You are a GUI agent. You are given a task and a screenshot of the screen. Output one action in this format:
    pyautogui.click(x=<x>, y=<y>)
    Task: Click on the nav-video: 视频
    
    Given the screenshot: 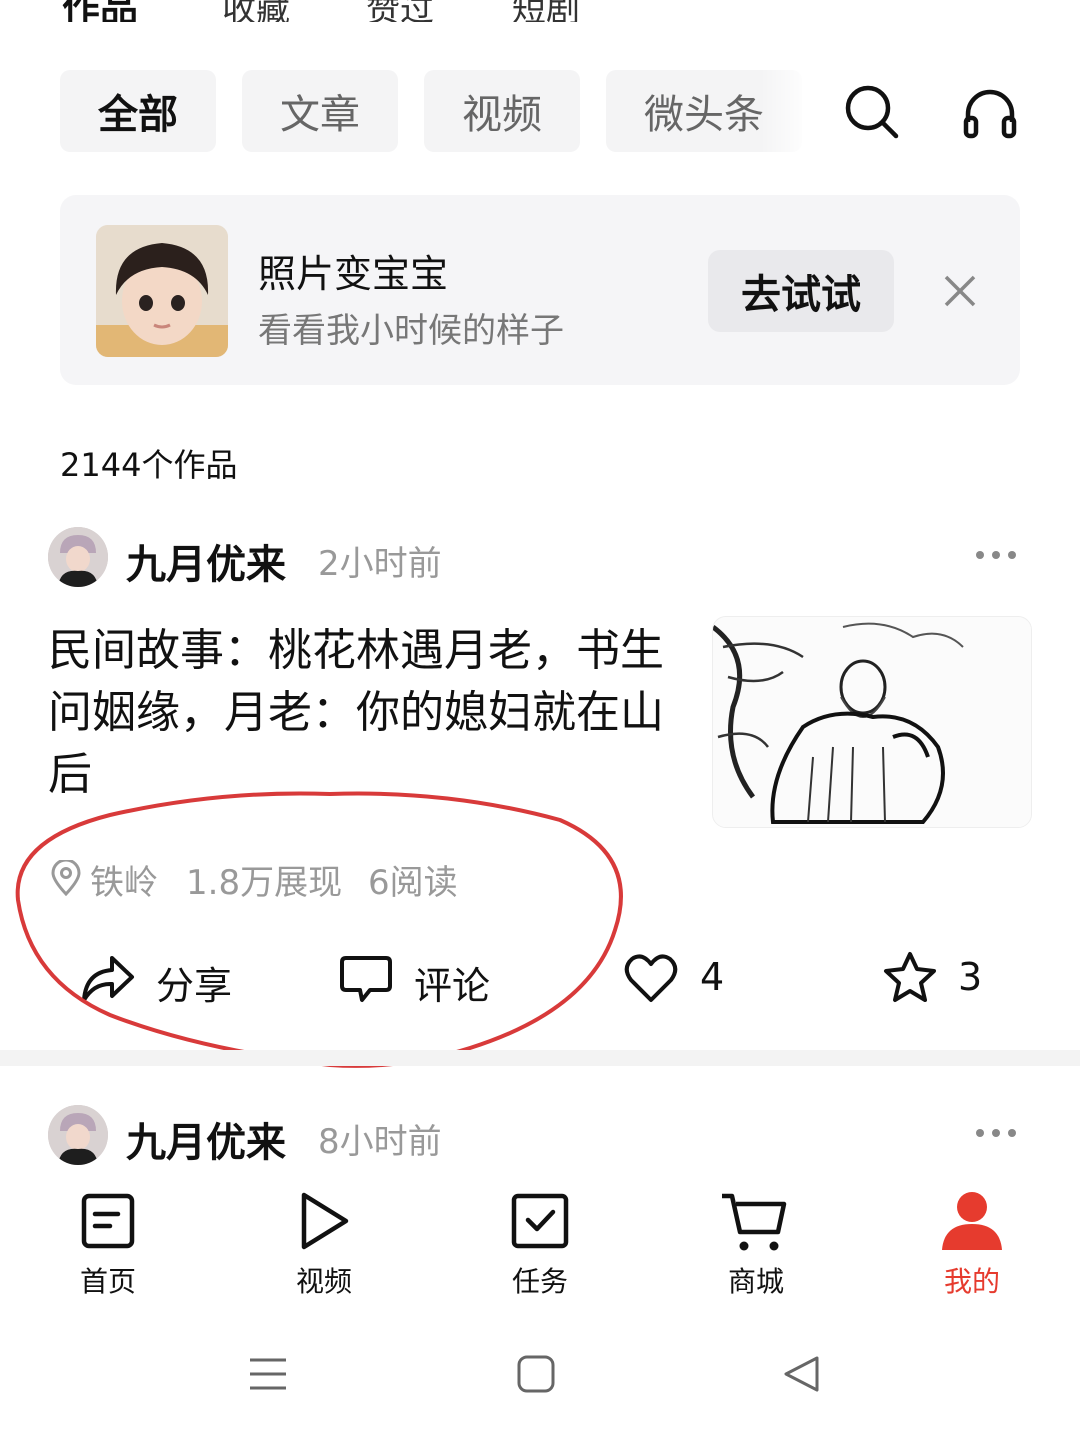 What is the action you would take?
    pyautogui.click(x=324, y=1280)
    